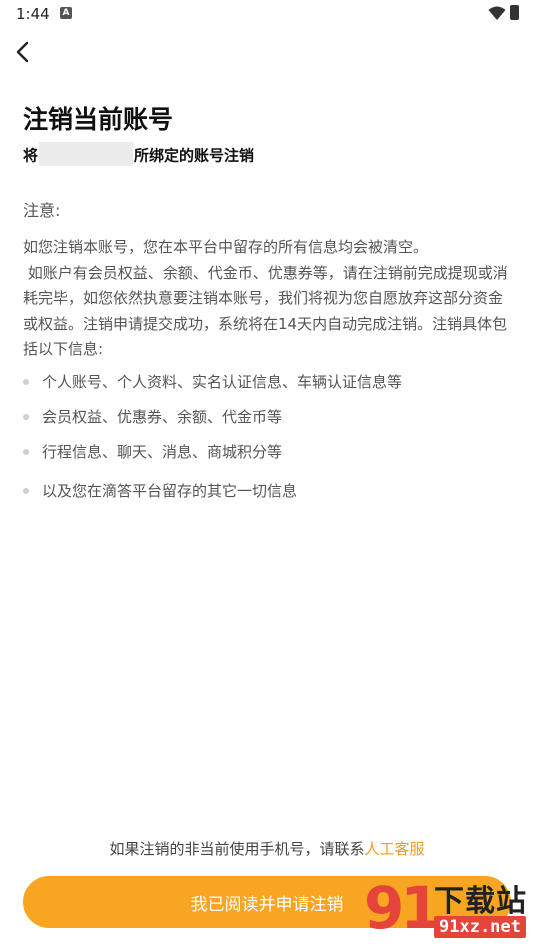 The image size is (534, 950). I want to click on subtitle-prefix: 将, so click(31, 155).